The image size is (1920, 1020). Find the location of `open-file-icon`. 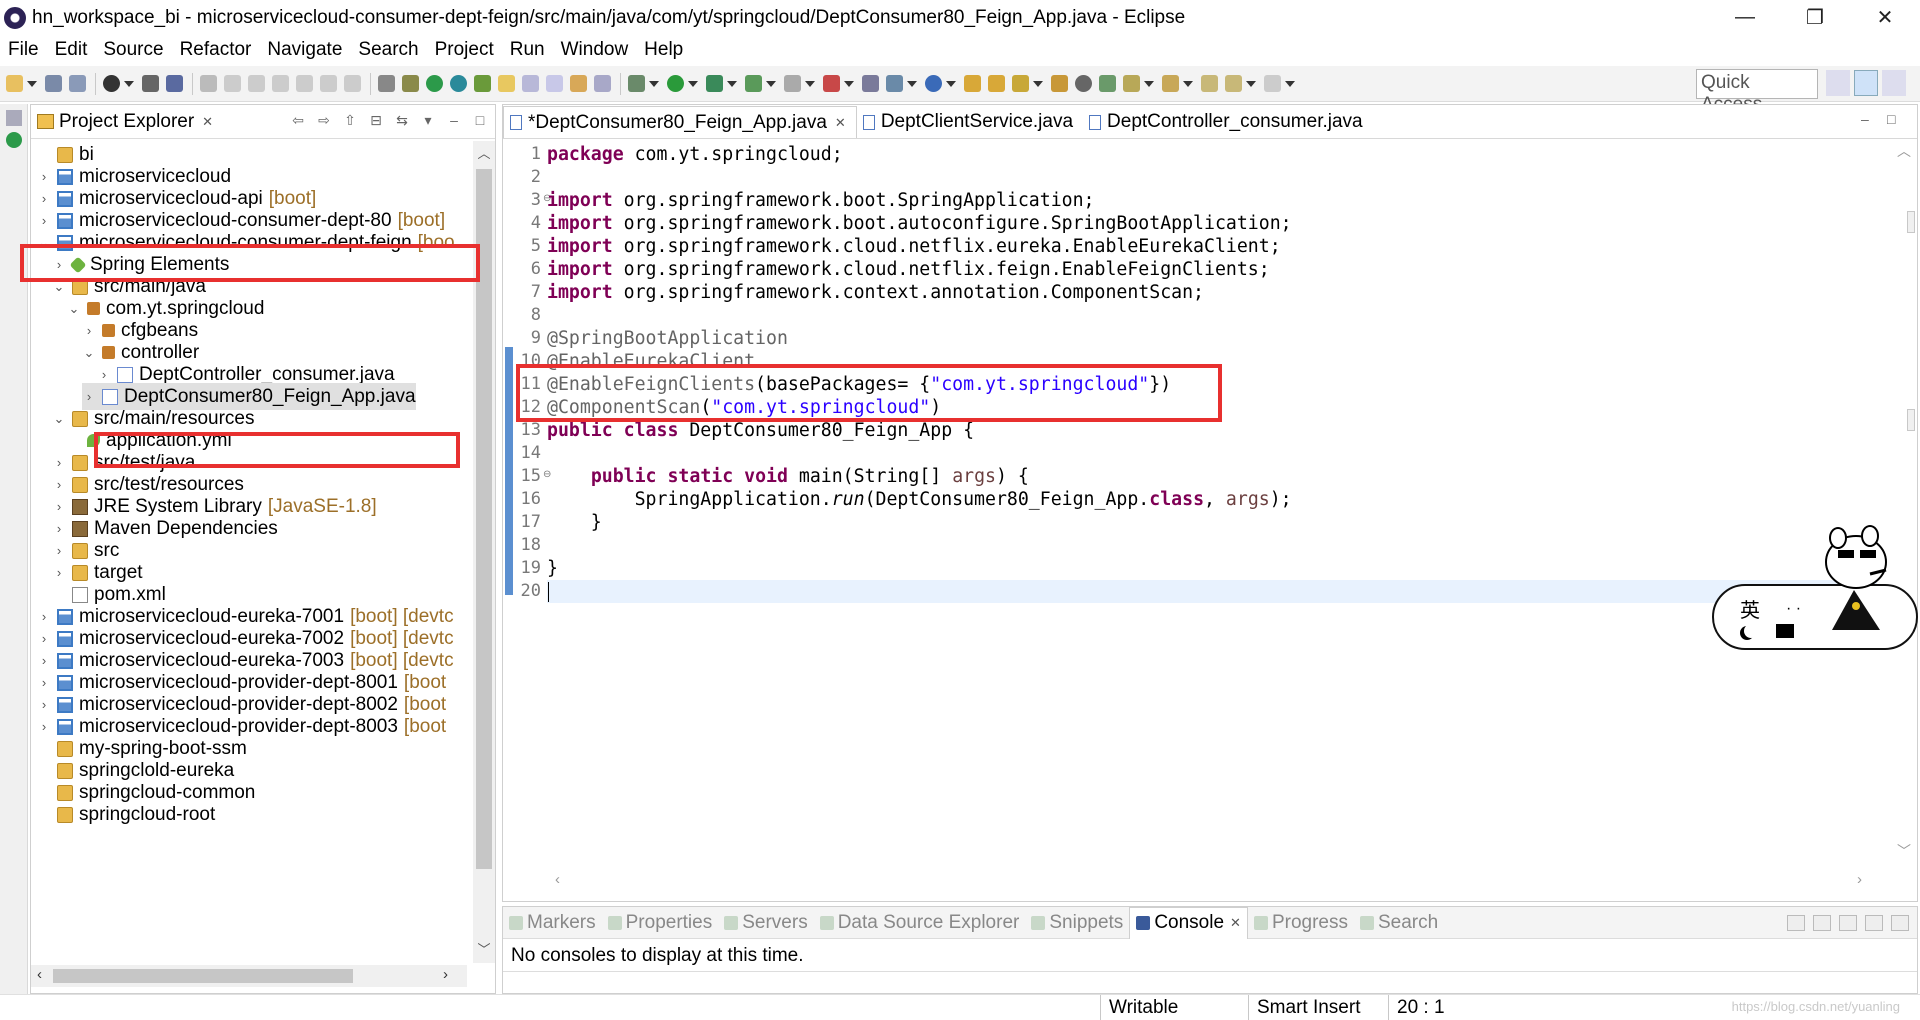

open-file-icon is located at coordinates (1059, 83).